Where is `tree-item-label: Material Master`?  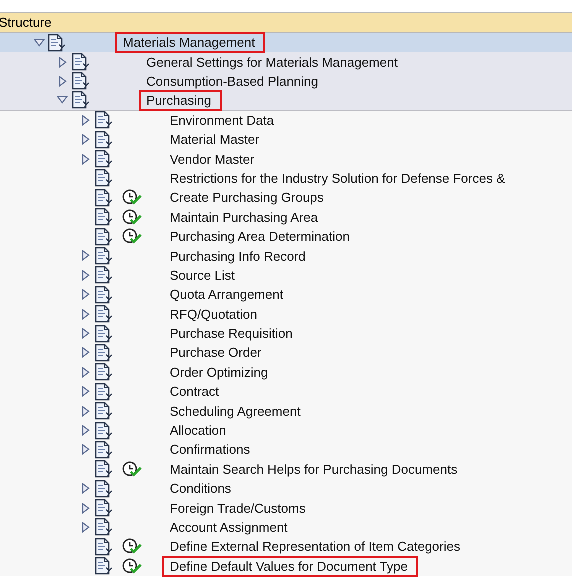
tree-item-label: Material Master is located at coordinates (216, 139).